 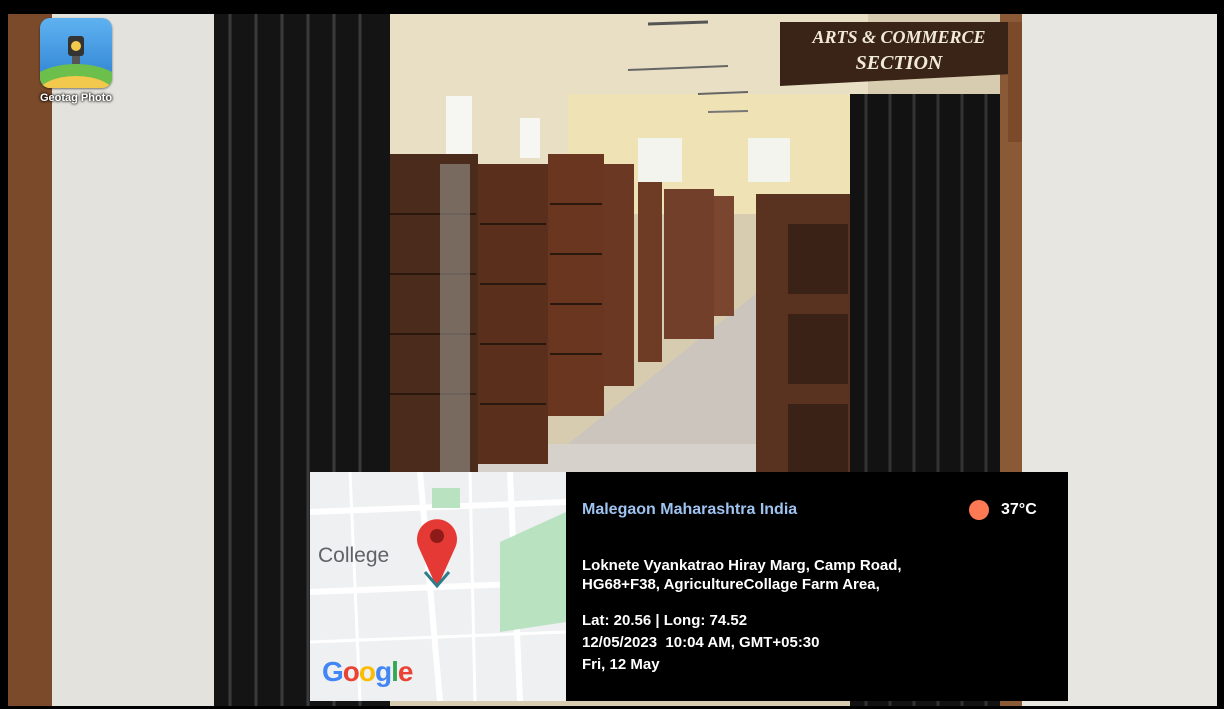 I want to click on section-sign-text: ARTS & COMMERCE SECTION, so click(x=899, y=50).